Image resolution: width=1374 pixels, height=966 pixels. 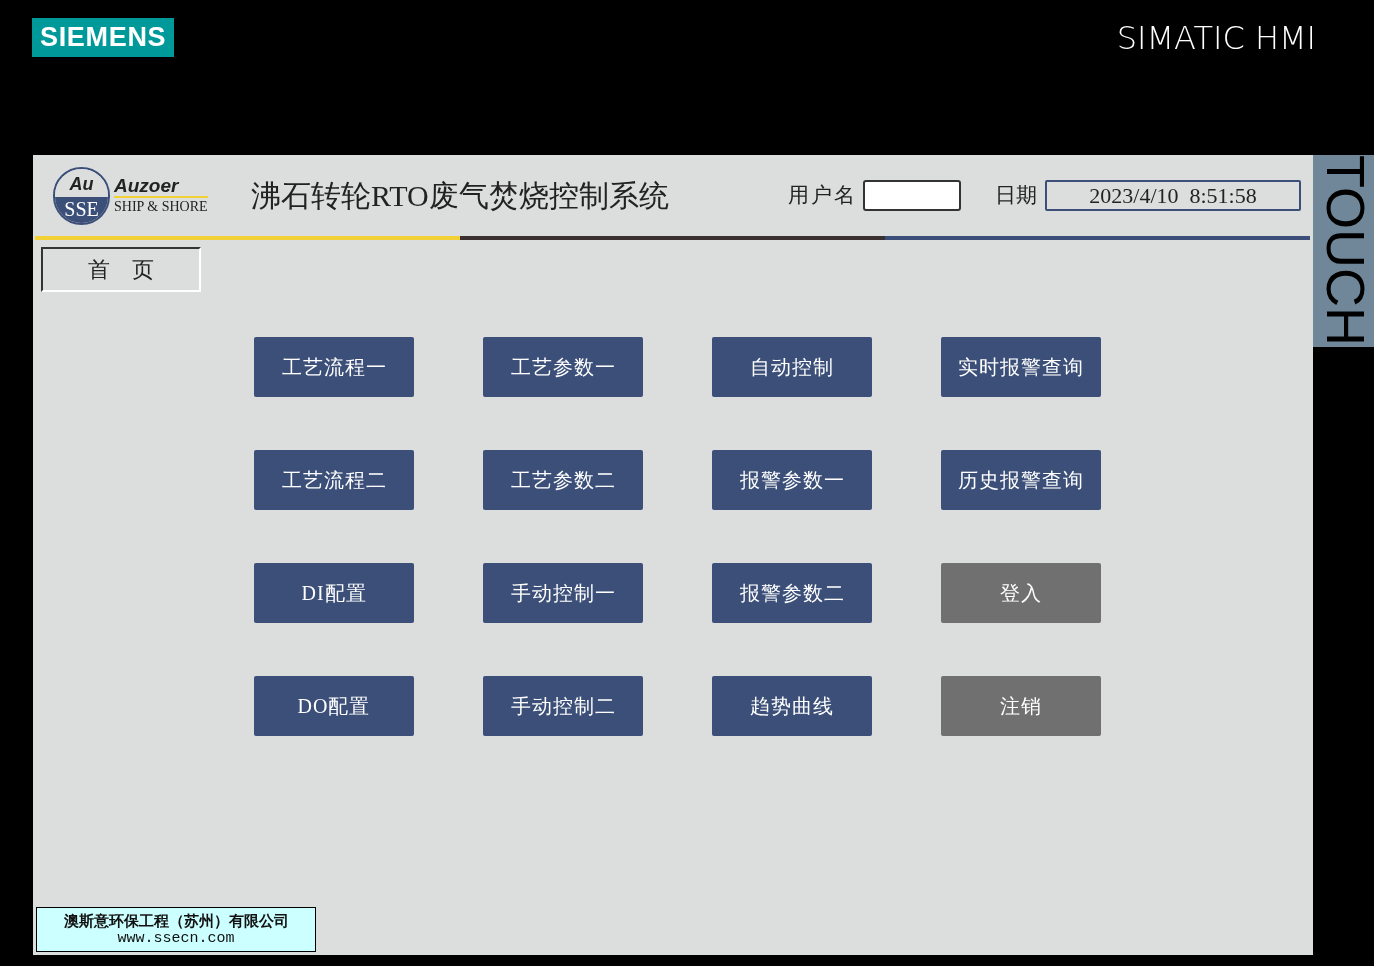 I want to click on nav-button: DO配置, so click(x=334, y=706).